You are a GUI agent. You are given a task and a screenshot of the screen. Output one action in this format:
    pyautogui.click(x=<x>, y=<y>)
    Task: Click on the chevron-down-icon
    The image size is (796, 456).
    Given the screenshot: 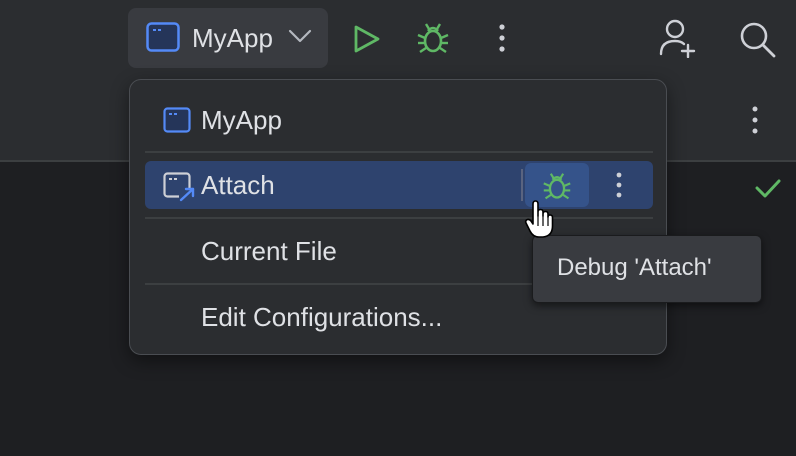 What is the action you would take?
    pyautogui.click(x=300, y=38)
    